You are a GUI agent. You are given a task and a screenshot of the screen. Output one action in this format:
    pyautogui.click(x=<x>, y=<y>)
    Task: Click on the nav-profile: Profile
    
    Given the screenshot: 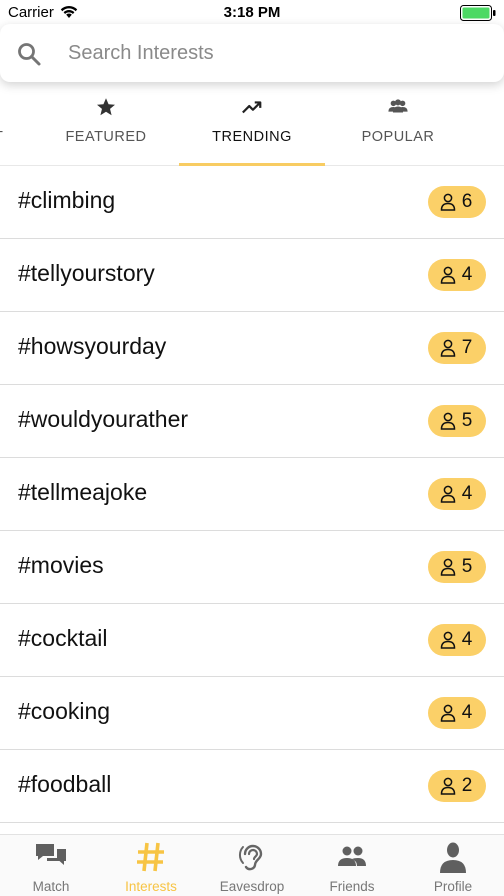 What is the action you would take?
    pyautogui.click(x=453, y=865)
    